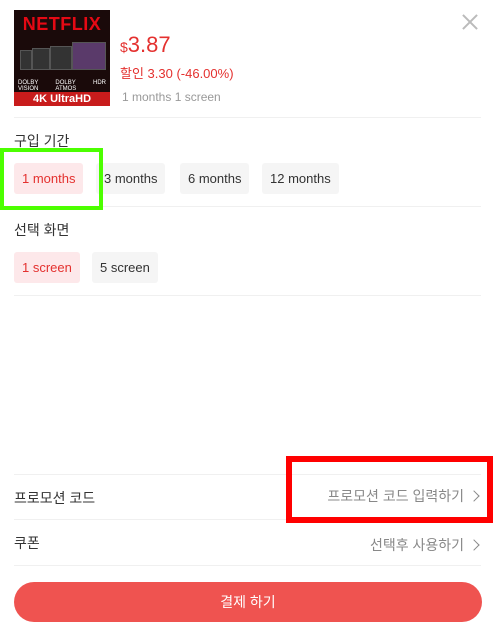  Describe the element at coordinates (177, 73) in the screenshot. I see `discount-text: 할인 3.30 (-46.00%)` at that location.